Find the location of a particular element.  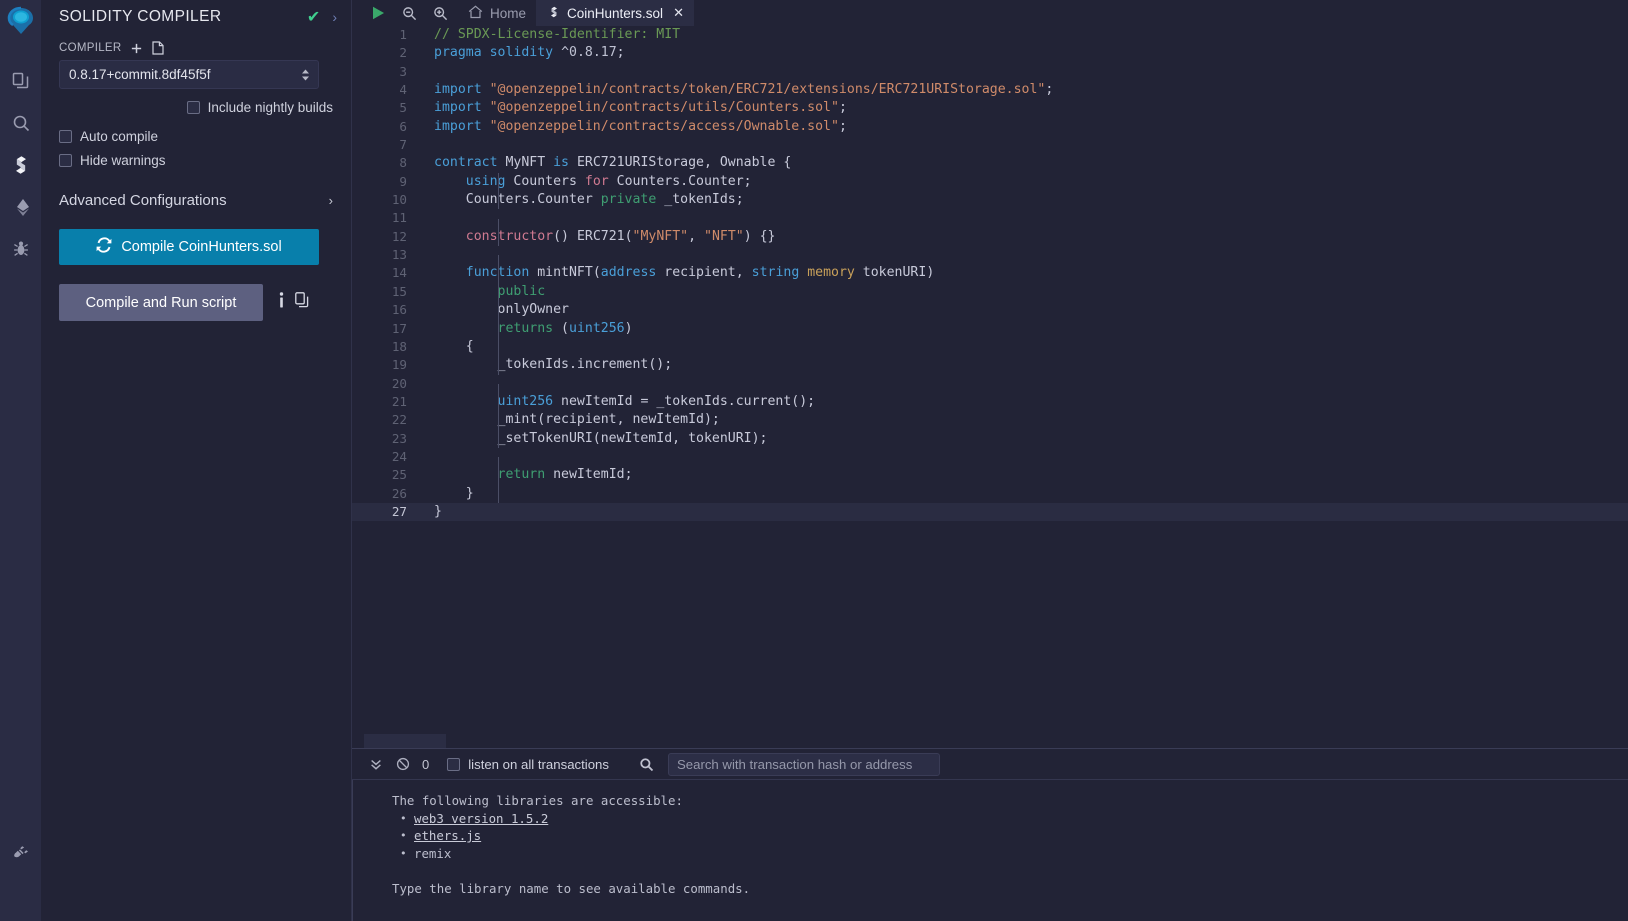

code-line: 17 returns (uint256) is located at coordinates (990, 328).